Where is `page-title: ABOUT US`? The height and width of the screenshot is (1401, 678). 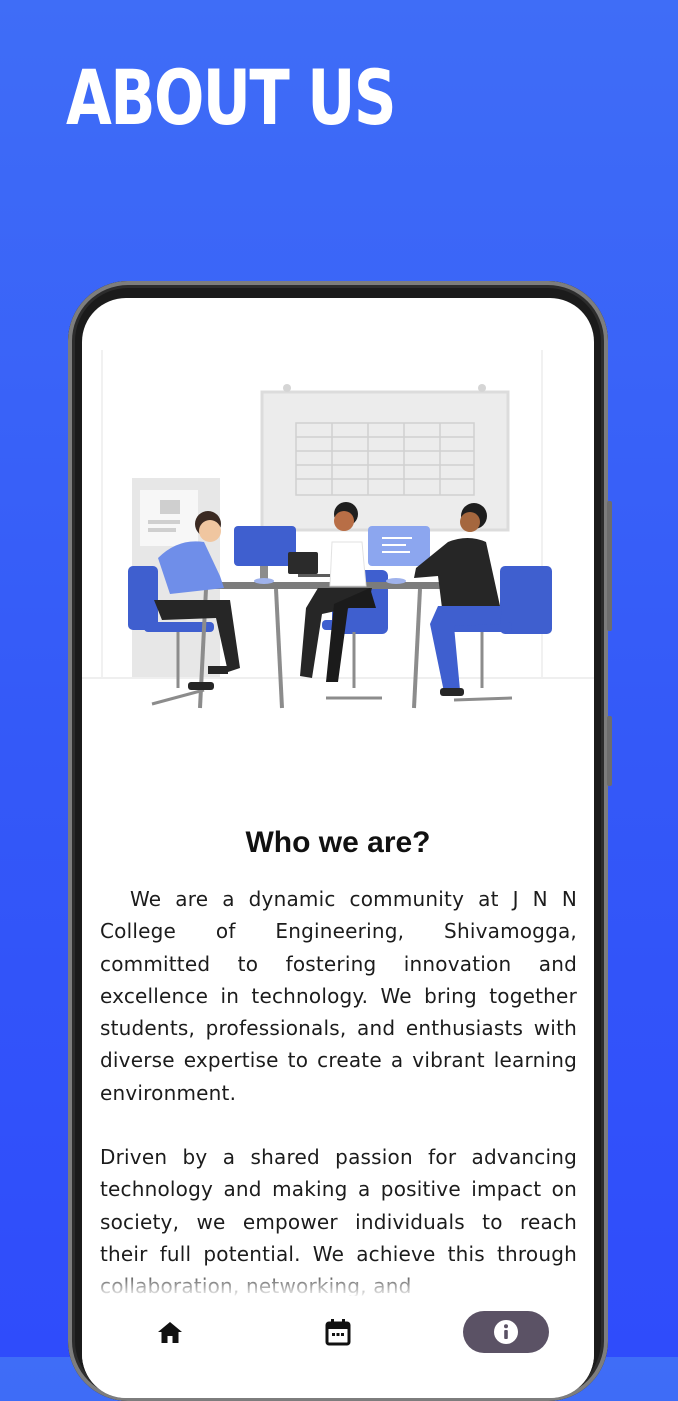
page-title: ABOUT US is located at coordinates (231, 97).